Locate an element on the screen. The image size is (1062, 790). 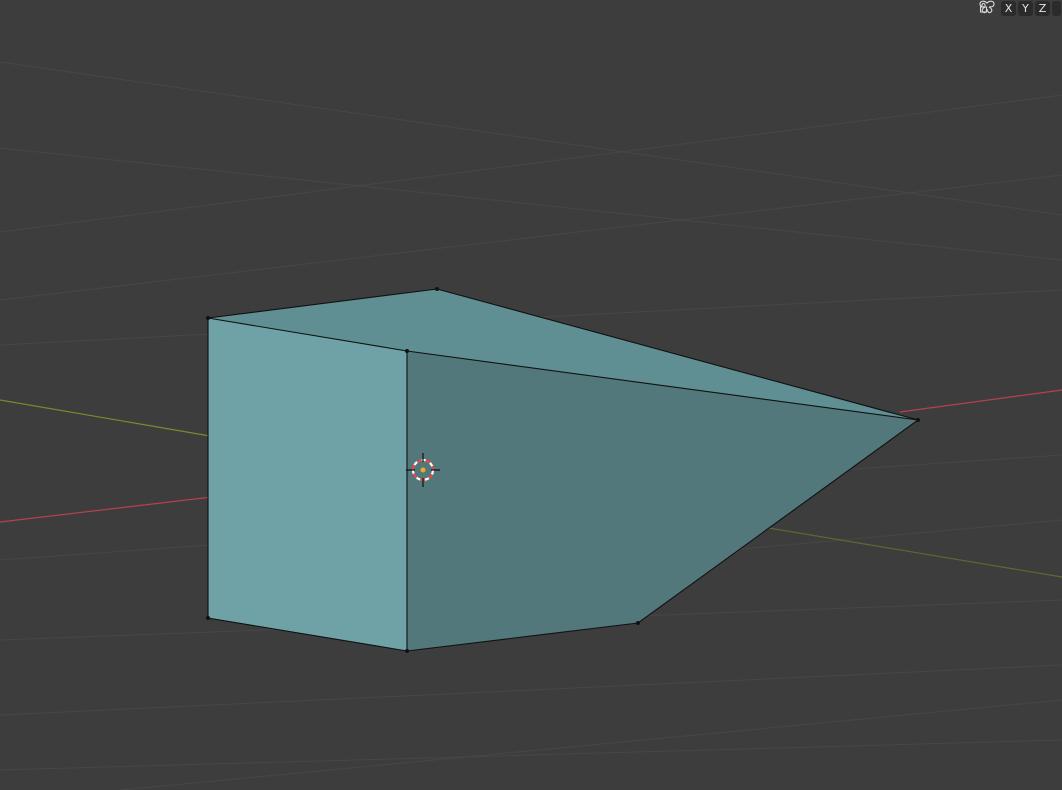
mirror-y-button: Y is located at coordinates (1025, 8).